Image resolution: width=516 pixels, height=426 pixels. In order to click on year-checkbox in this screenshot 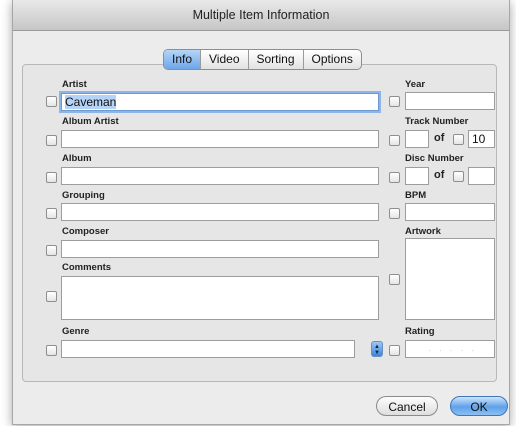, I will do `click(394, 101)`.